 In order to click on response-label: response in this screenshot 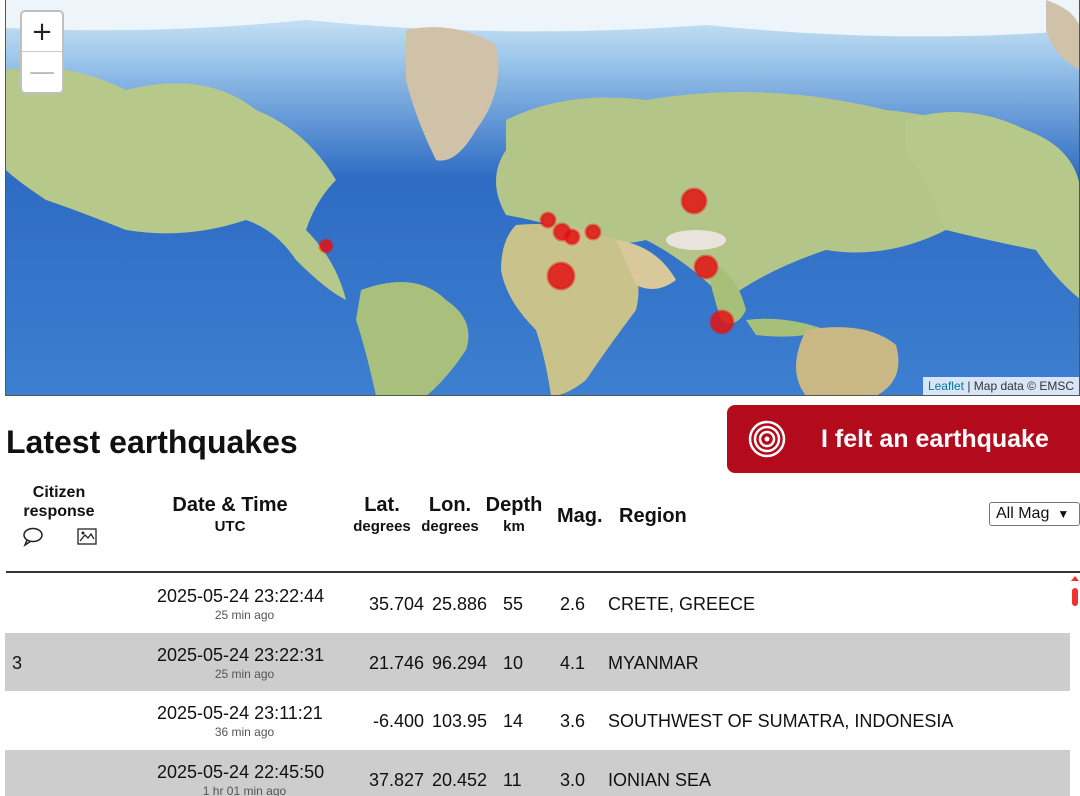, I will do `click(59, 511)`.